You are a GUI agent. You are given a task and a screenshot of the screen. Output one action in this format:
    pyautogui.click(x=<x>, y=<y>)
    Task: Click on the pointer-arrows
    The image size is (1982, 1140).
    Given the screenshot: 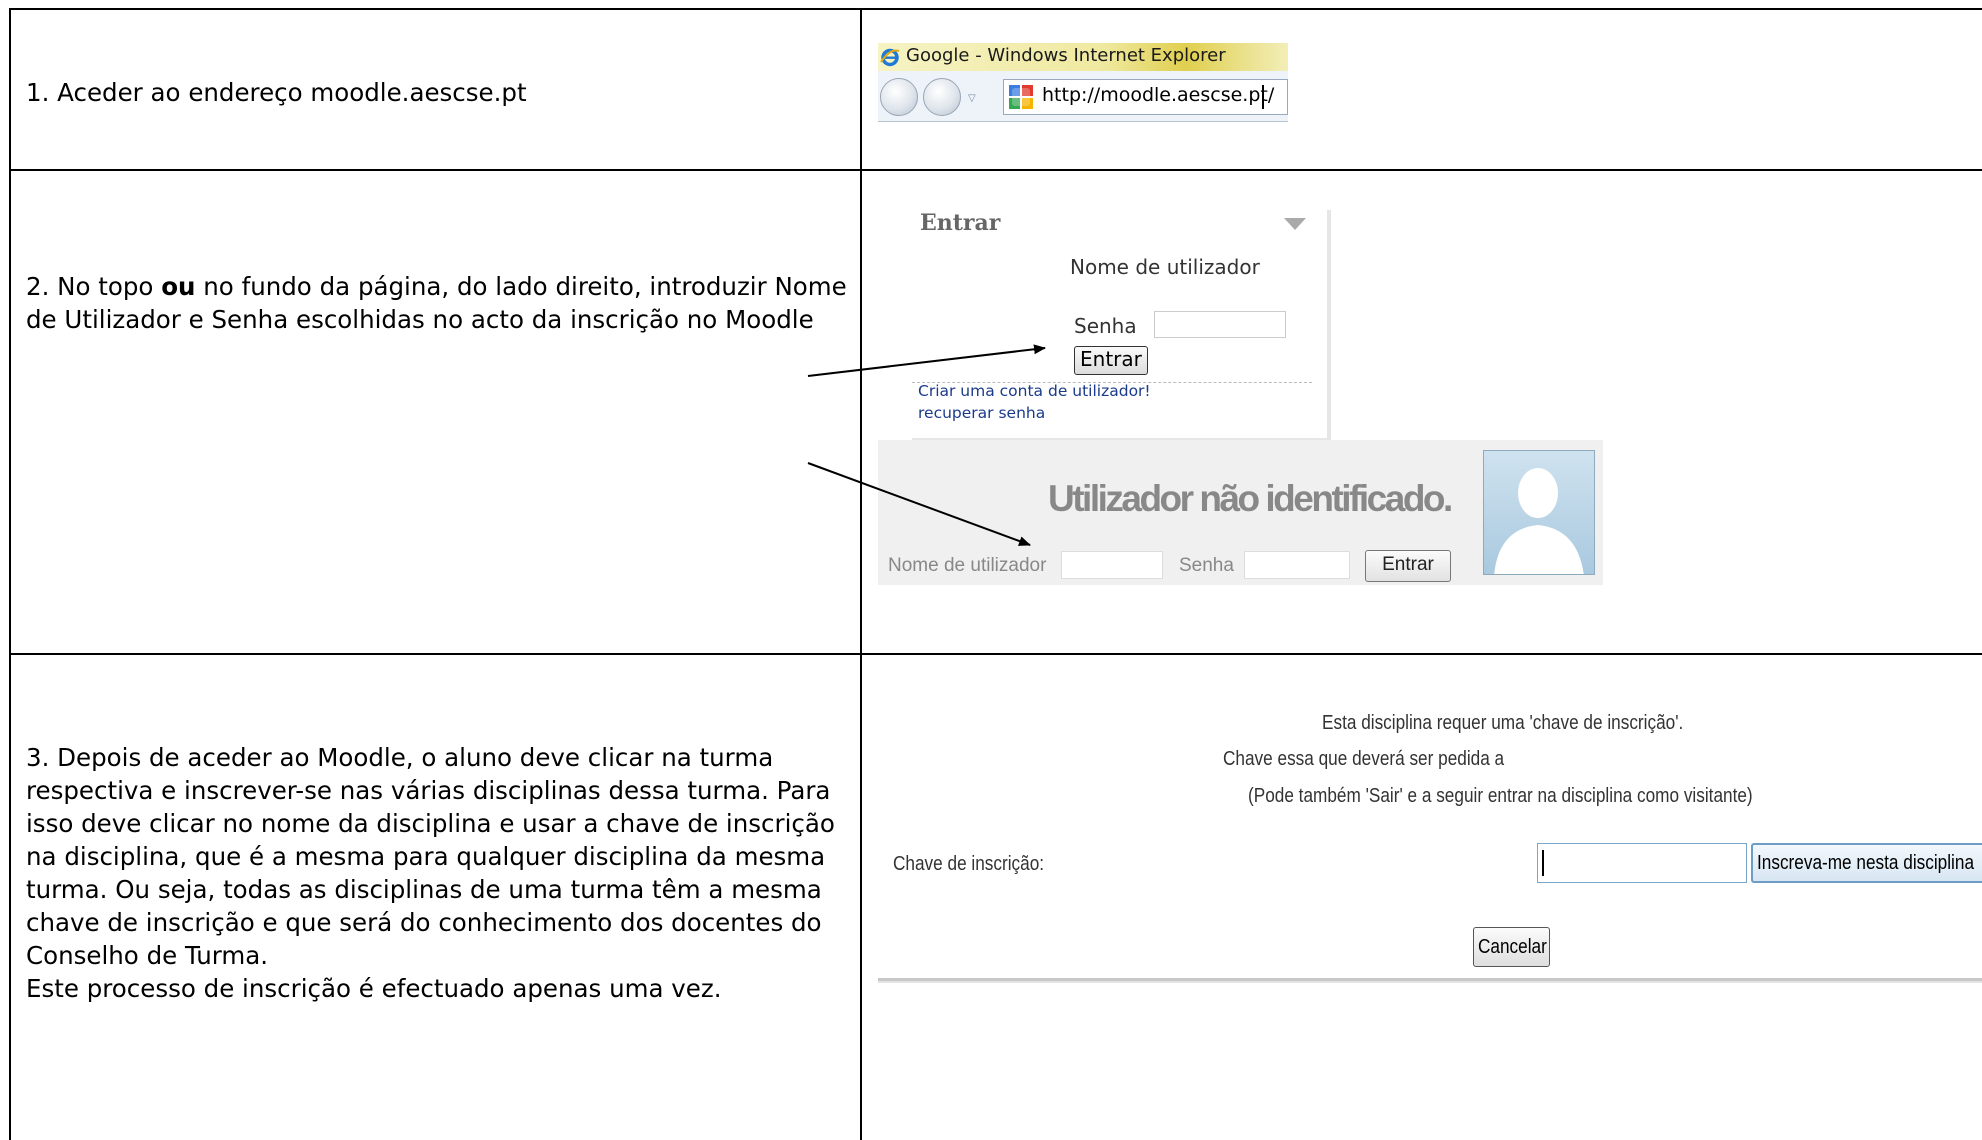 What is the action you would take?
    pyautogui.click(x=926, y=445)
    